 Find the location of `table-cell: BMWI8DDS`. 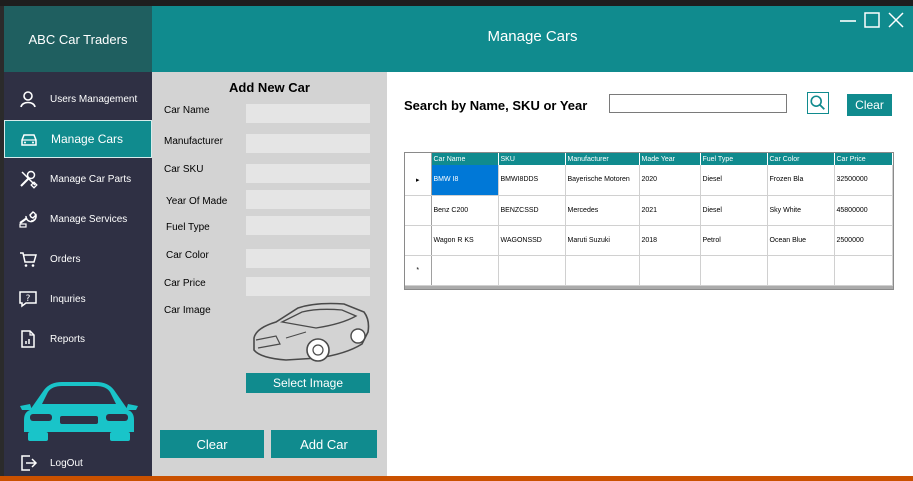

table-cell: BMWI8DDS is located at coordinates (532, 180).